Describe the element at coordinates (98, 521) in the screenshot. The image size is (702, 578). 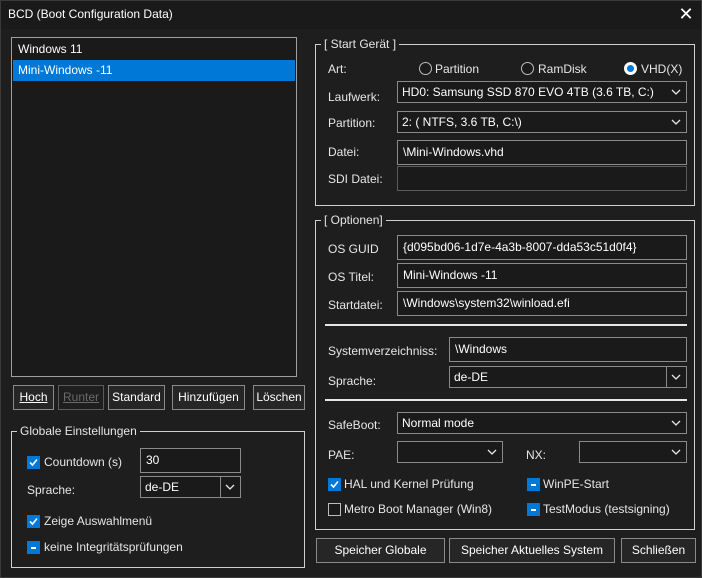
I see `show-menu-label: Zeige Auswahlmenü` at that location.